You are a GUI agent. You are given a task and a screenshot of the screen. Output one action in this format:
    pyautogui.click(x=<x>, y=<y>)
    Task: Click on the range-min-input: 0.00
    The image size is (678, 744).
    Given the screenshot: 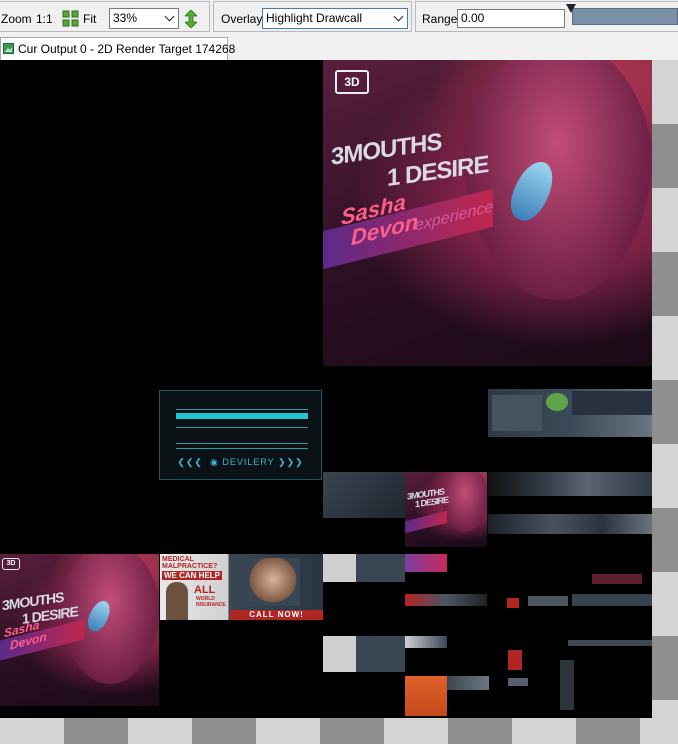 What is the action you would take?
    pyautogui.click(x=511, y=18)
    